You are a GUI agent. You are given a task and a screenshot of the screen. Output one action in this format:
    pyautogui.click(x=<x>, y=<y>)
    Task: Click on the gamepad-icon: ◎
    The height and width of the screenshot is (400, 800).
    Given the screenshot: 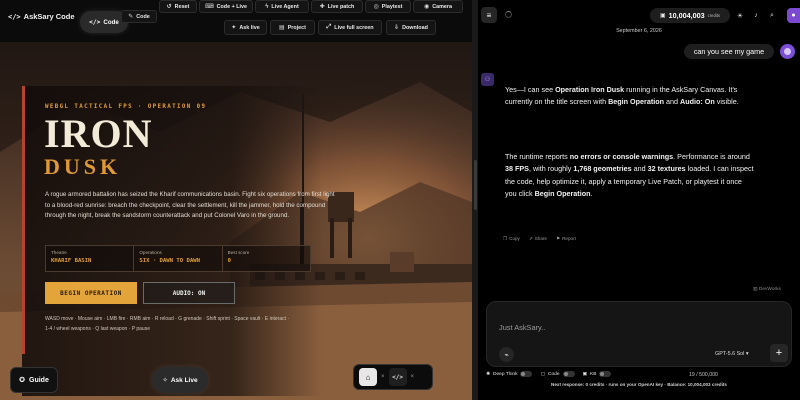 What is the action you would take?
    pyautogui.click(x=376, y=7)
    